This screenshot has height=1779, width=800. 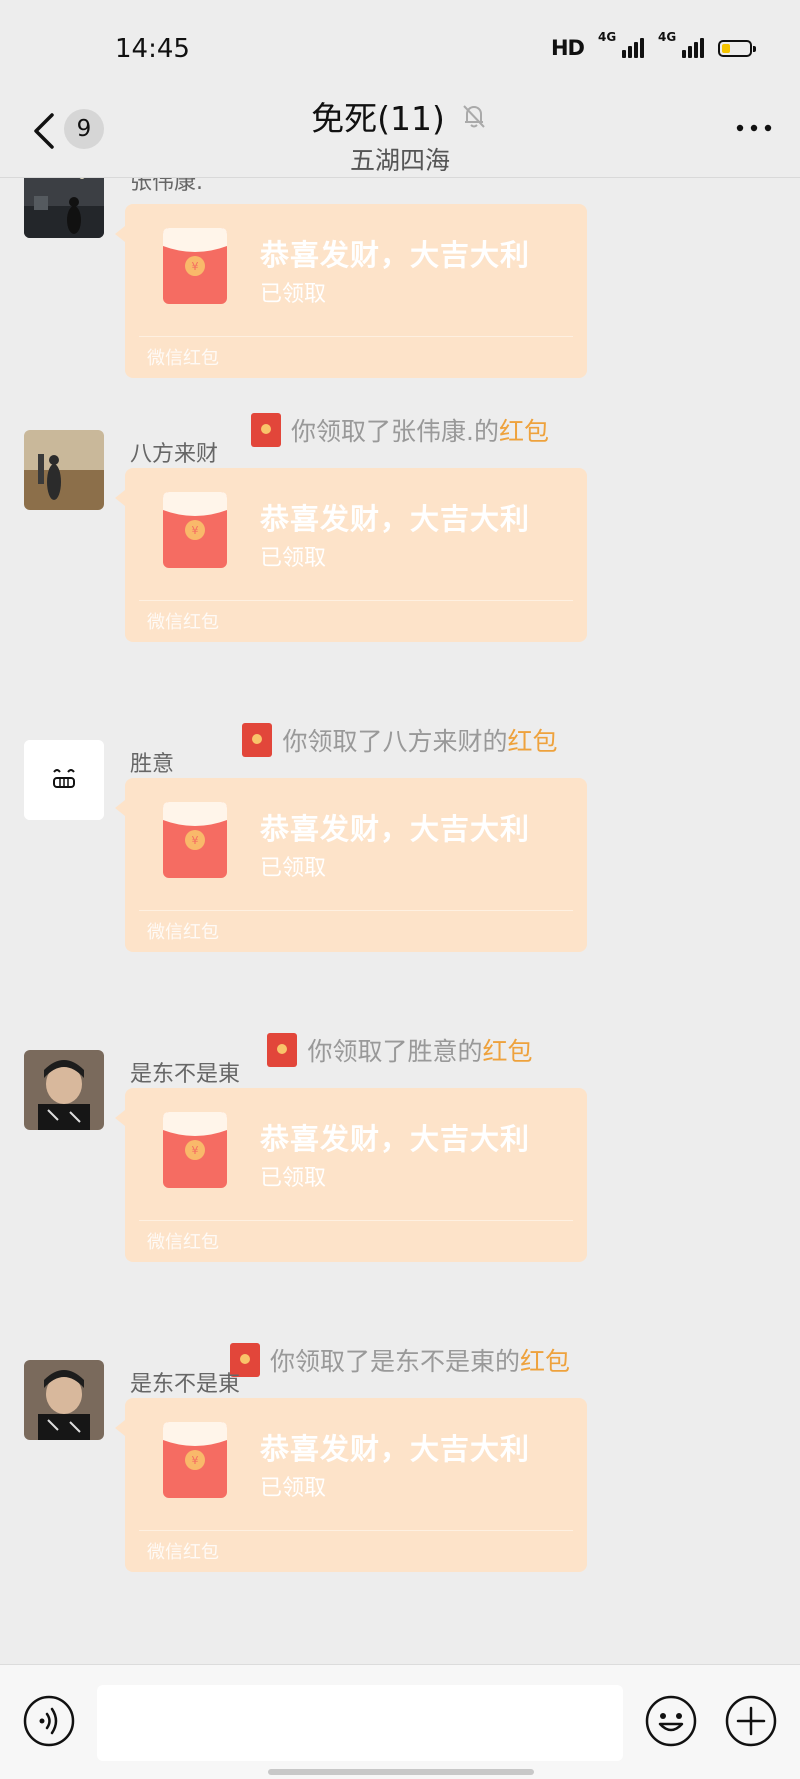 I want to click on chat-header: 9 免死(11) 五湖四海, so click(x=400, y=136).